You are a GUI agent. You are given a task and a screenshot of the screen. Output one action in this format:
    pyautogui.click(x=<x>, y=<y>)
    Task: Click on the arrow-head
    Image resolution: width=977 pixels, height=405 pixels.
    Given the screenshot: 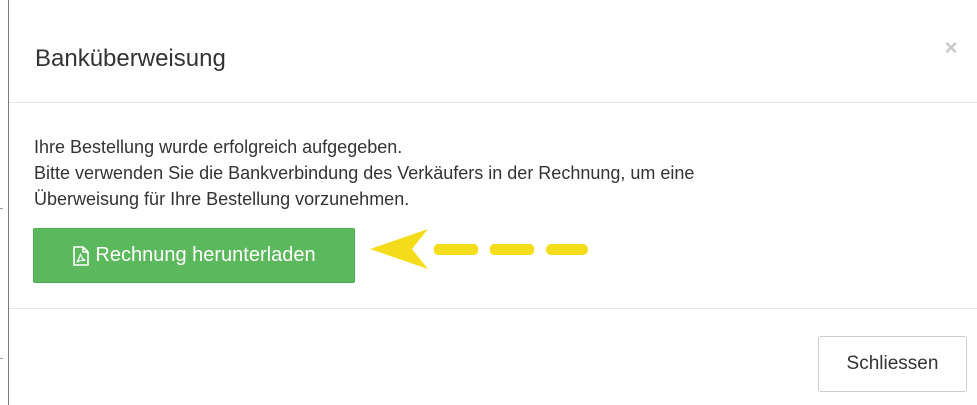 What is the action you would take?
    pyautogui.click(x=399, y=249)
    